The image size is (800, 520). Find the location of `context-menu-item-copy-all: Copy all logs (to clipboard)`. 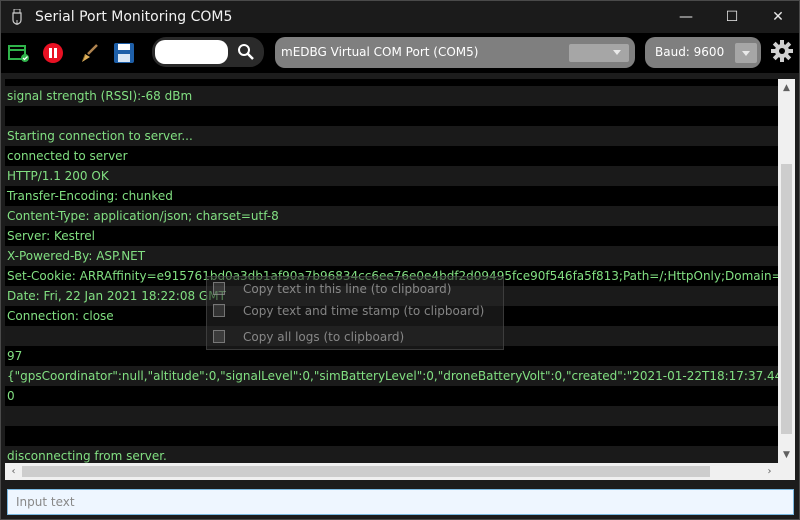

context-menu-item-copy-all: Copy all logs (to clipboard) is located at coordinates (356, 337).